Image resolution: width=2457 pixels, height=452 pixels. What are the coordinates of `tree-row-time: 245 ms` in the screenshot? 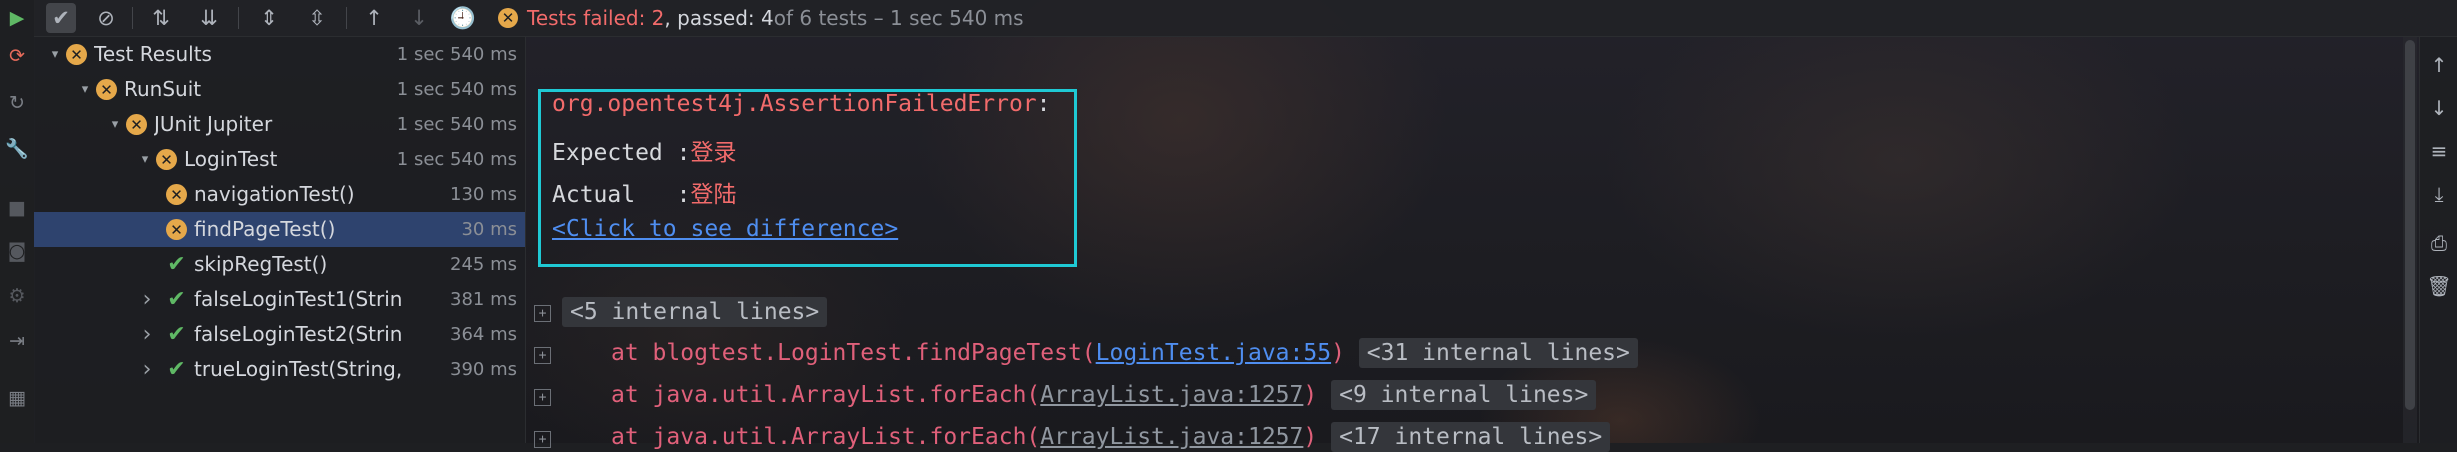 It's located at (483, 264).